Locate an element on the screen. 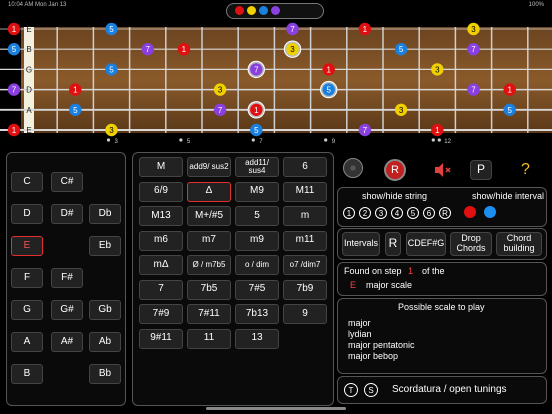 The height and width of the screenshot is (414, 552). scale-wheel-icon is located at coordinates (353, 168).